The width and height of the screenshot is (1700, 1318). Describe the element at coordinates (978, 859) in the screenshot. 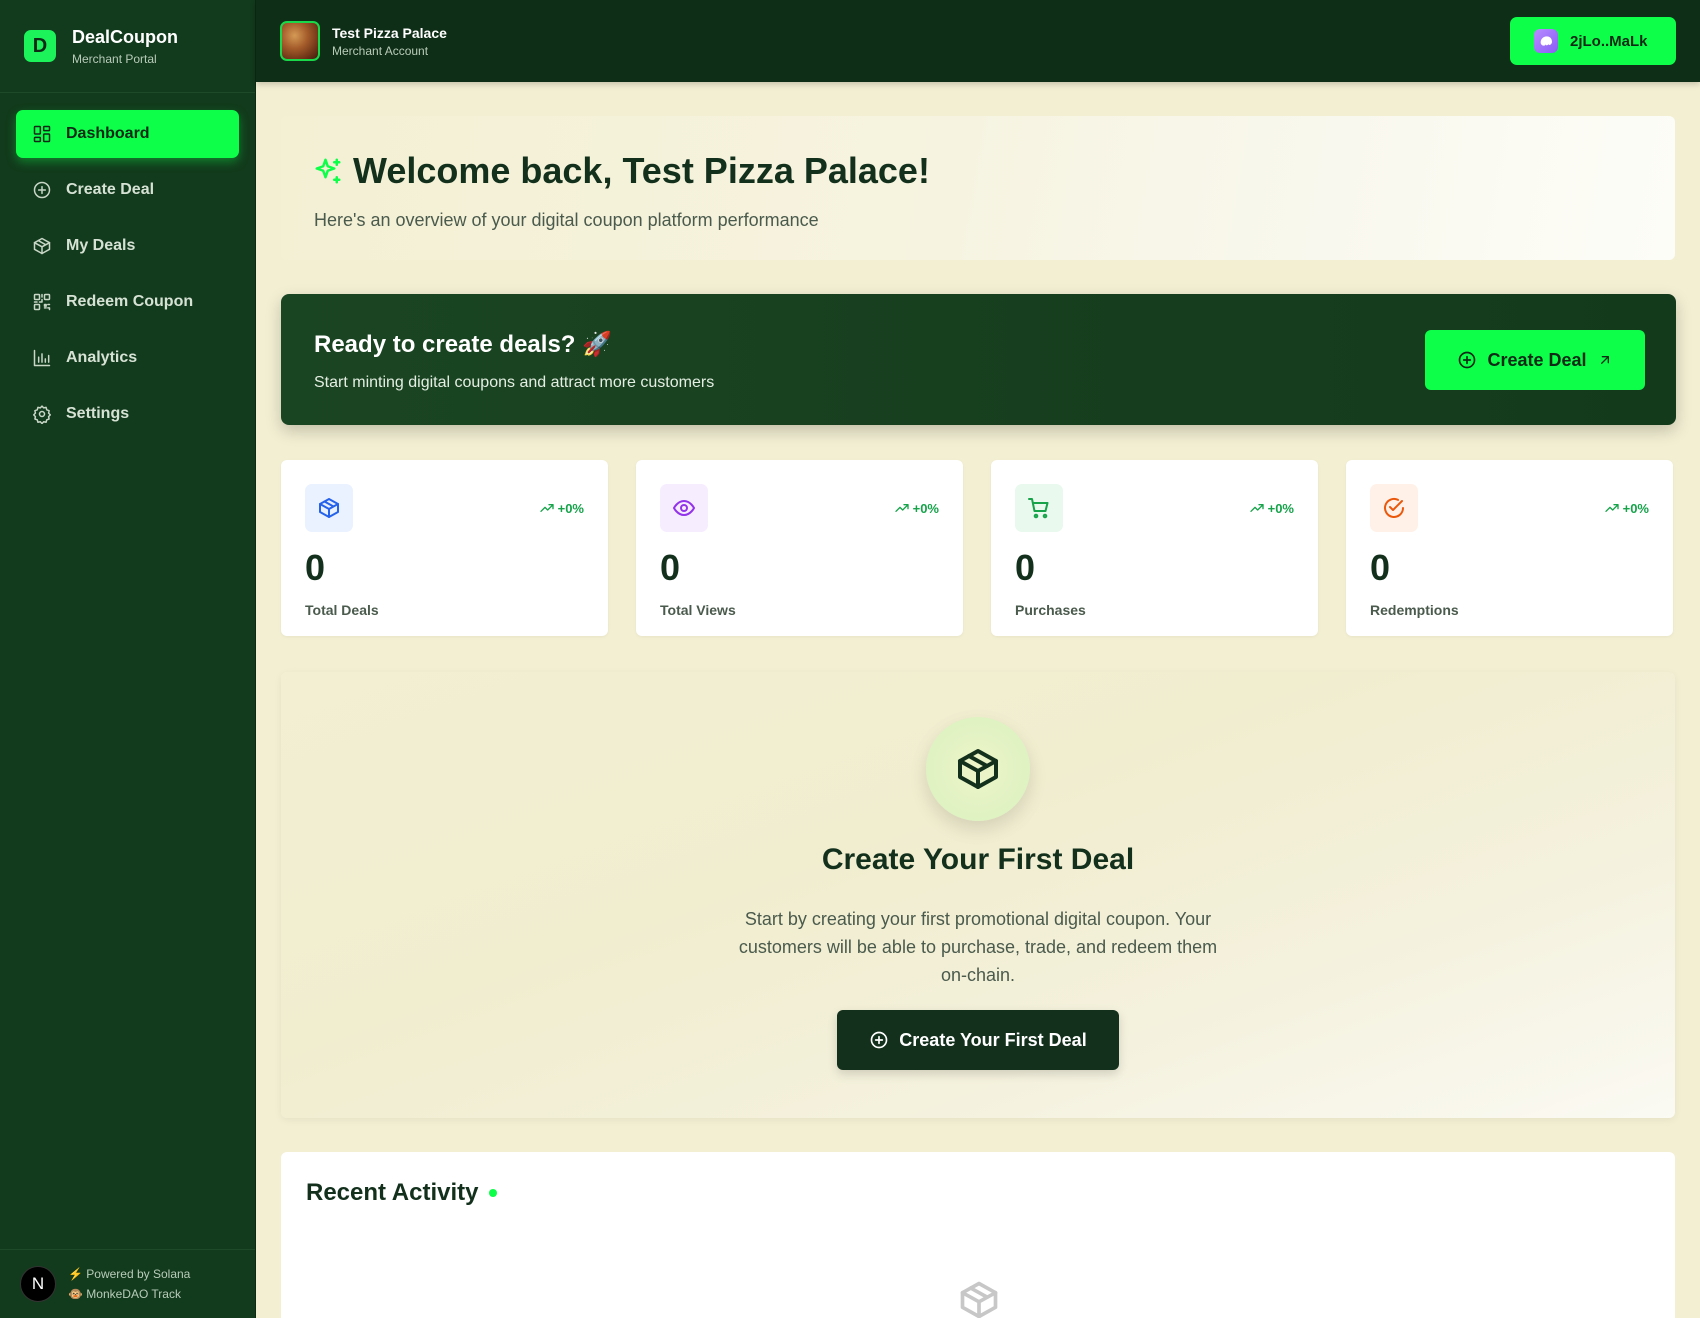

I see `empty-state-title: Create Your First Deal` at that location.